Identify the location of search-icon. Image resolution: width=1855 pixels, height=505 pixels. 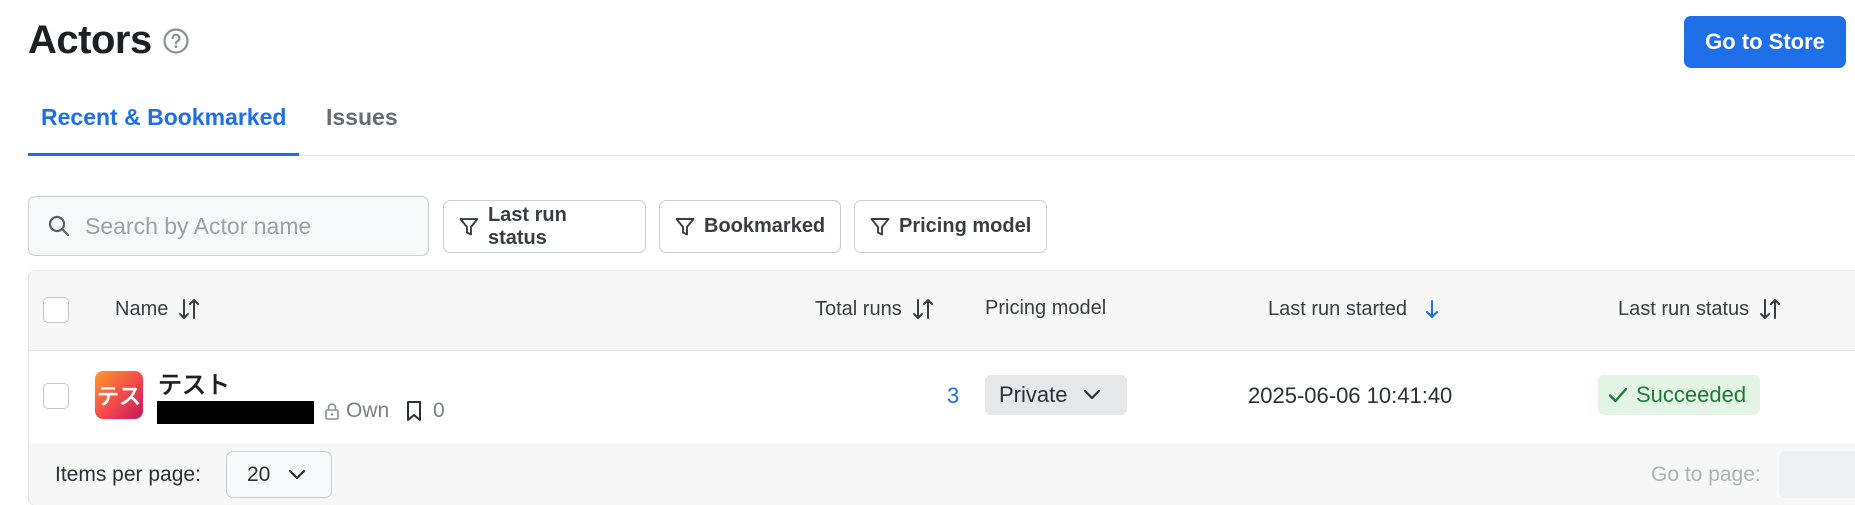
(59, 226).